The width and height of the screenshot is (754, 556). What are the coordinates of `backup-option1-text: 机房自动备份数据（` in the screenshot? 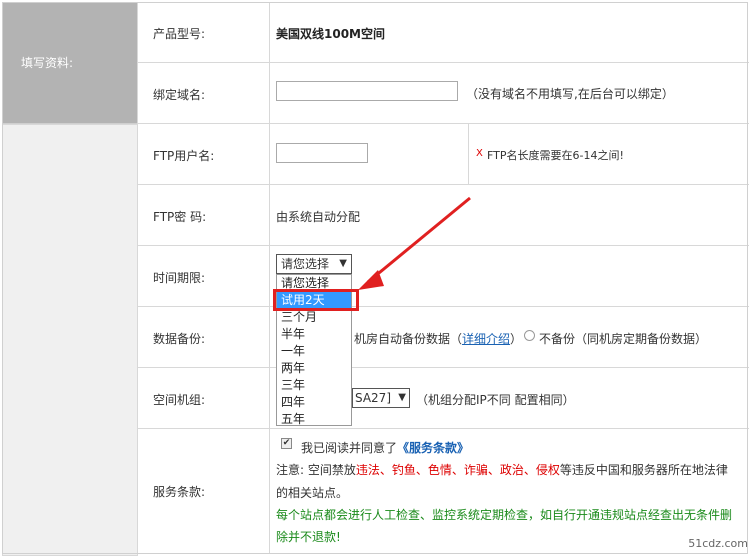 It's located at (408, 339).